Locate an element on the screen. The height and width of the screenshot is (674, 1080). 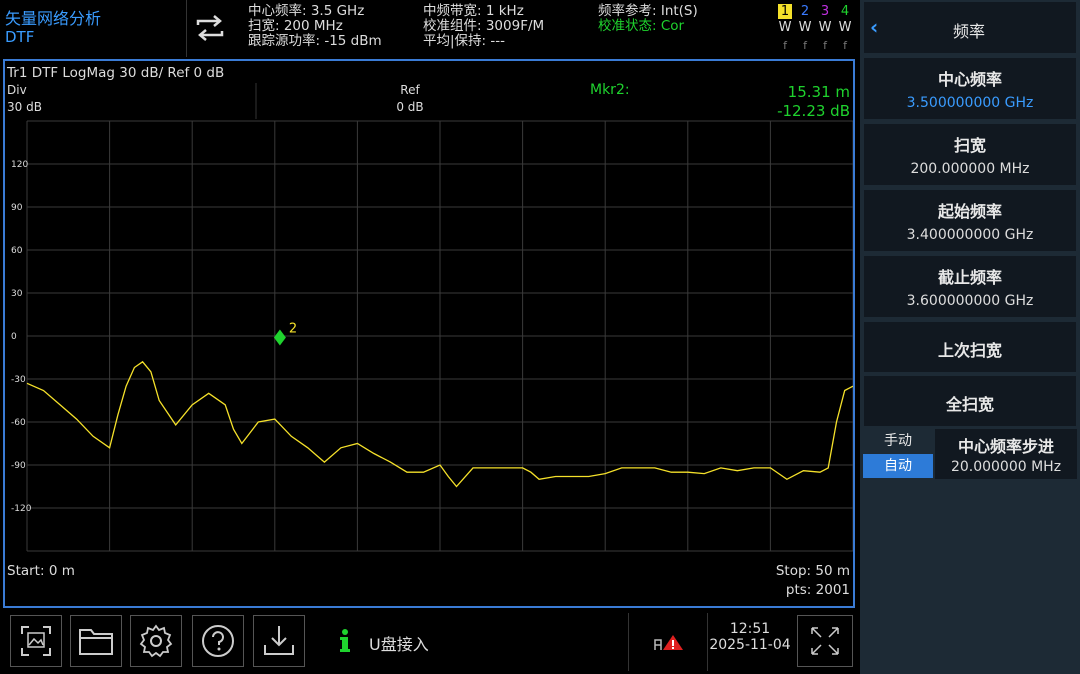
status-col-2: 中频带宽: 1 kHz 校准组件: 3009F/M 平均|保持: --- is located at coordinates (483, 26).